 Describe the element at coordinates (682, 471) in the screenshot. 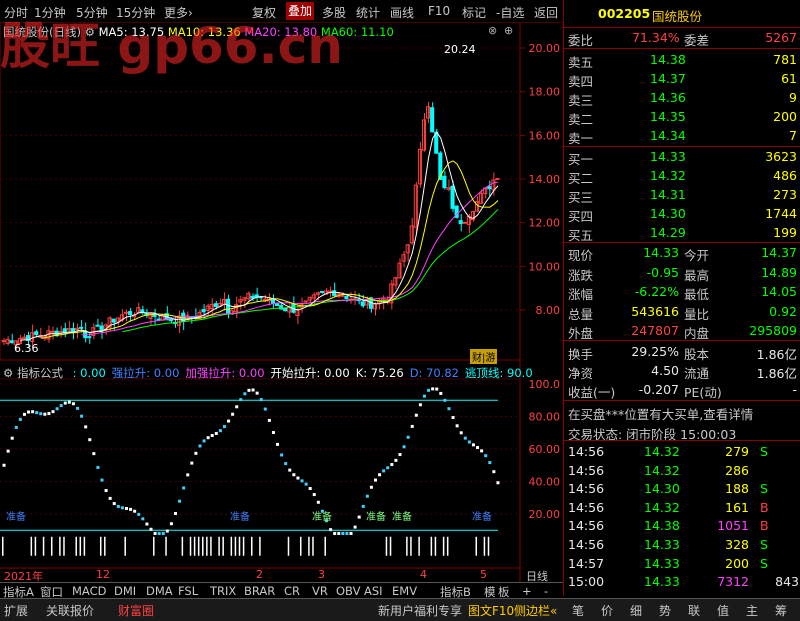

I see `tick-row: 14:56 14.32 286` at that location.